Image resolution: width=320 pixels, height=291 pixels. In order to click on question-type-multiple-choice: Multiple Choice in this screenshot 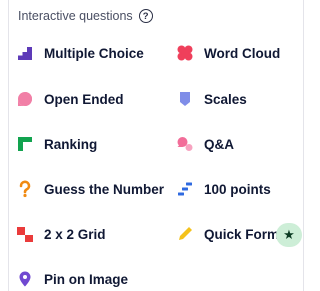, I will do `click(80, 53)`.